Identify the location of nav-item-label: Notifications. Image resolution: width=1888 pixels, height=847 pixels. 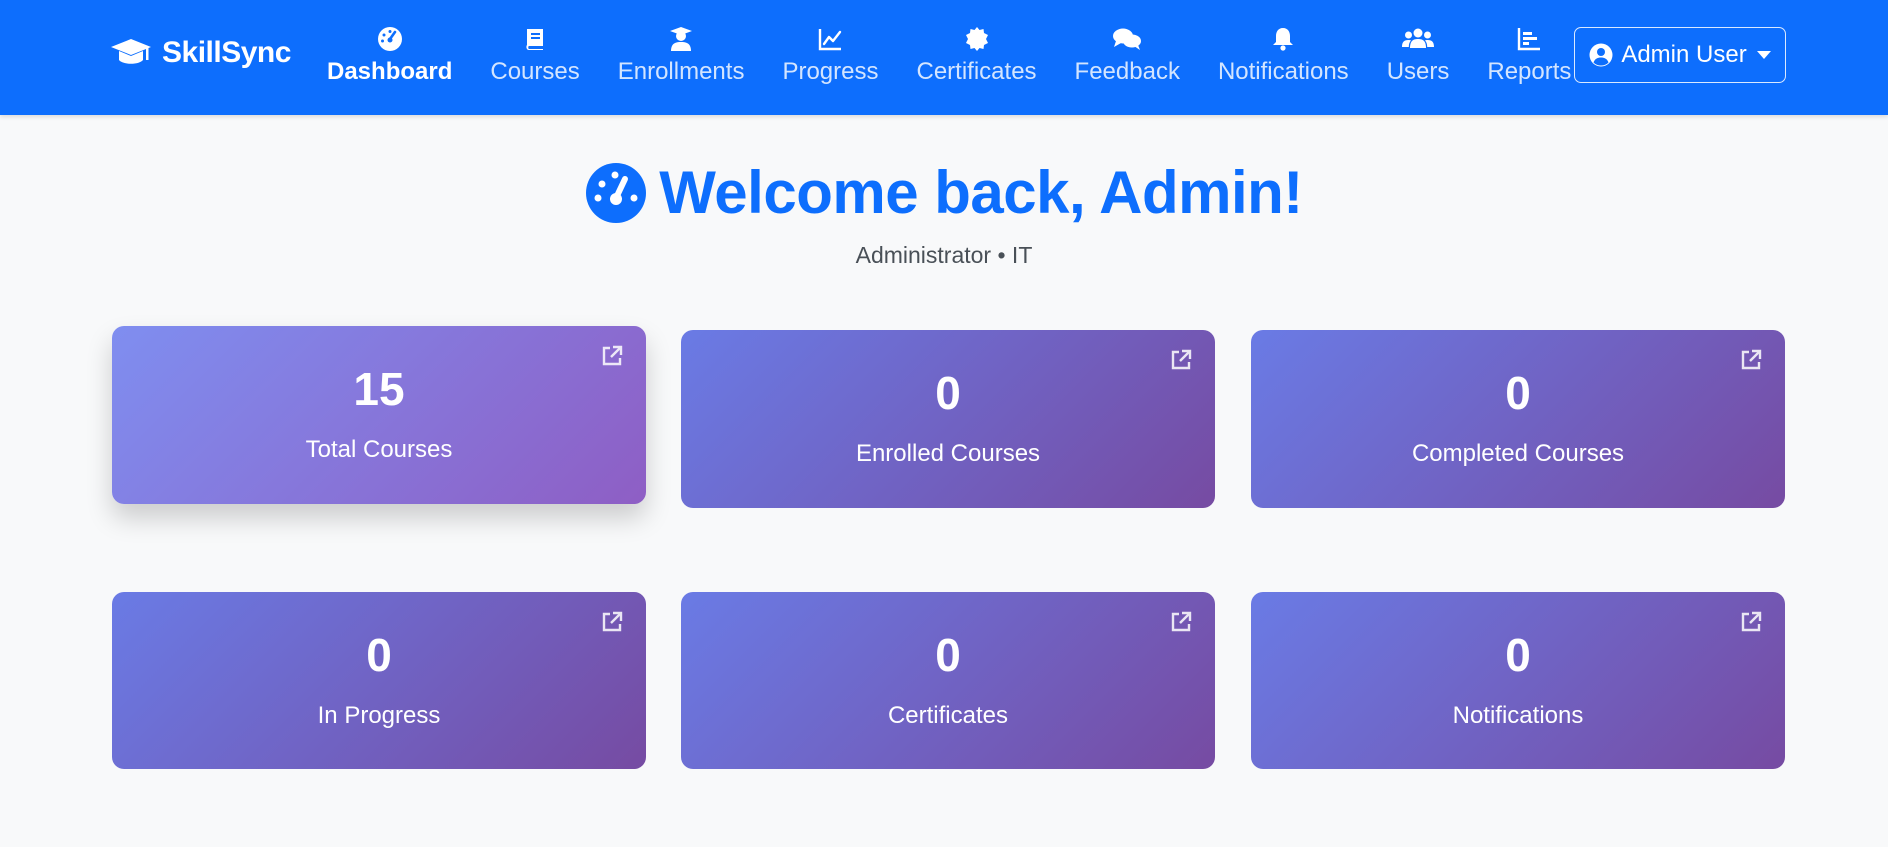
(1283, 71).